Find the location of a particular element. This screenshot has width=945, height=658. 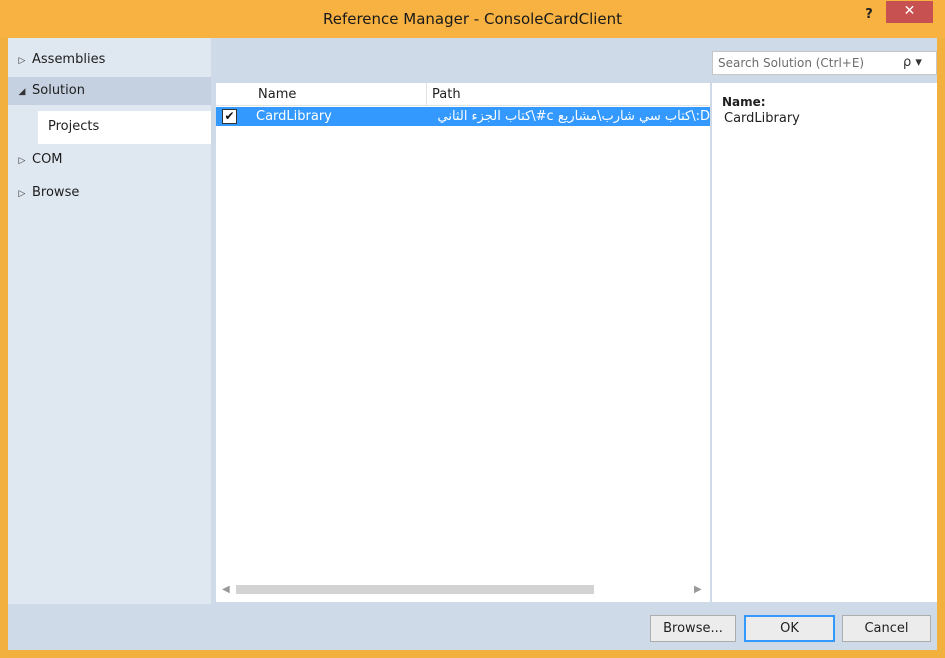

nav-item-label: COM is located at coordinates (47, 159).